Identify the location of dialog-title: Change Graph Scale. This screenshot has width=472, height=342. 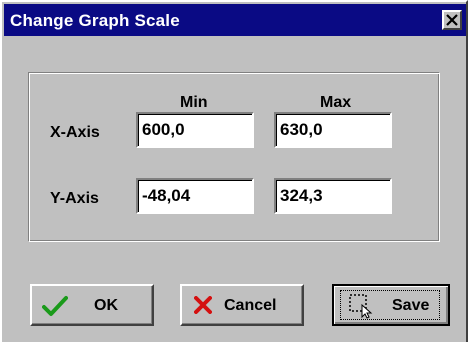
(95, 20).